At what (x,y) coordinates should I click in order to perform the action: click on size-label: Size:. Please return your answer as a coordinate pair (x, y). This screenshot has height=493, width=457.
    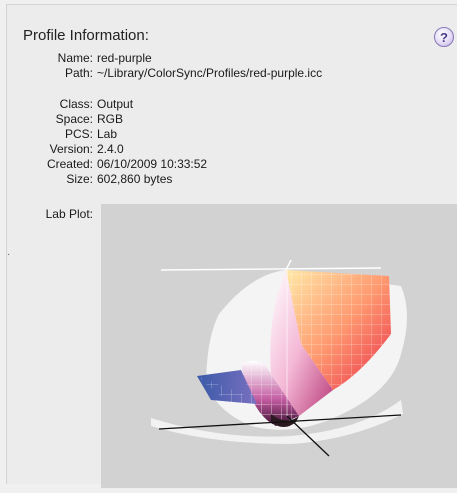
    Looking at the image, I should click on (79, 179).